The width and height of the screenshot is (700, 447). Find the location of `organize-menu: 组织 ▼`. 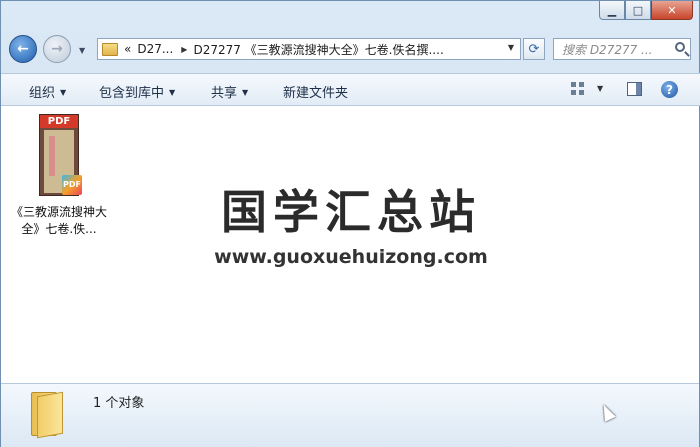

organize-menu: 组织 ▼ is located at coordinates (47, 91).